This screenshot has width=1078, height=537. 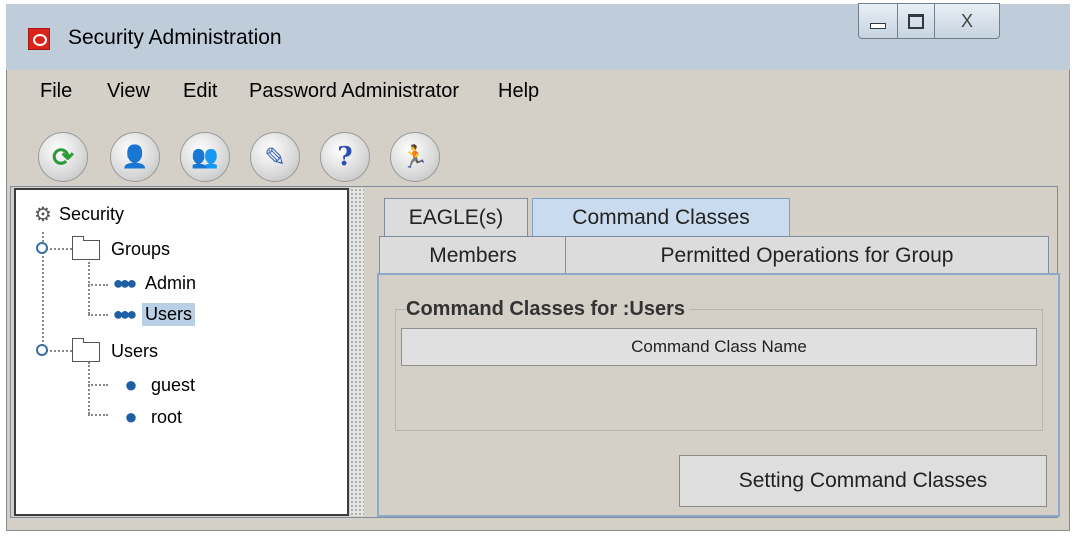 I want to click on tree-node-groups: Groups, so click(x=122, y=248).